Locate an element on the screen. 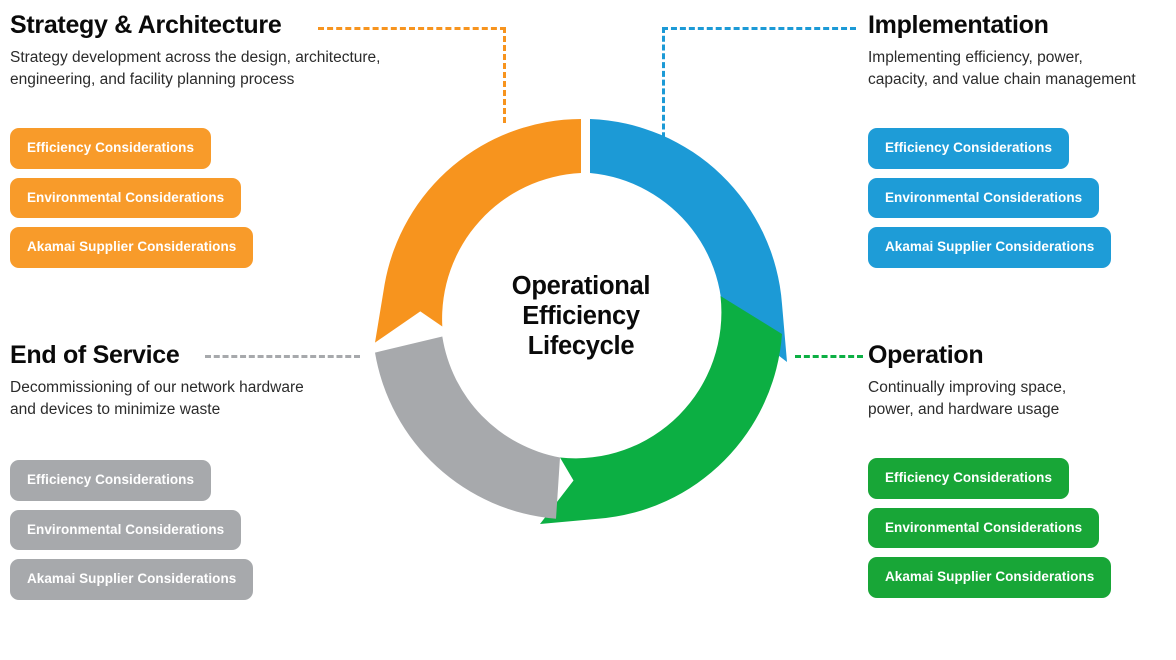 This screenshot has width=1176, height=660. description-line-1: Decommissioning of our network hardware is located at coordinates (157, 388).